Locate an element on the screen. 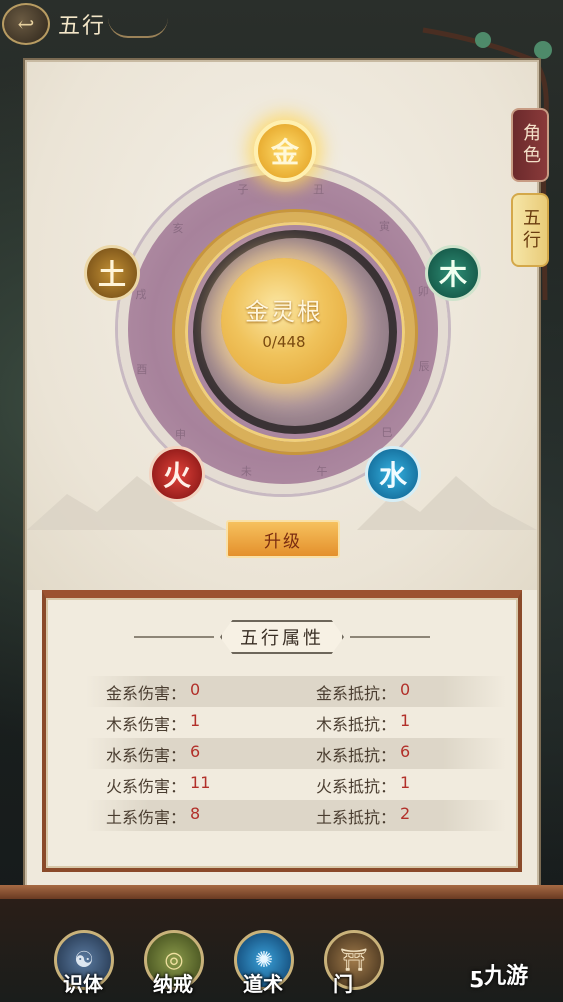  element-metal-button: 金 is located at coordinates (285, 151).